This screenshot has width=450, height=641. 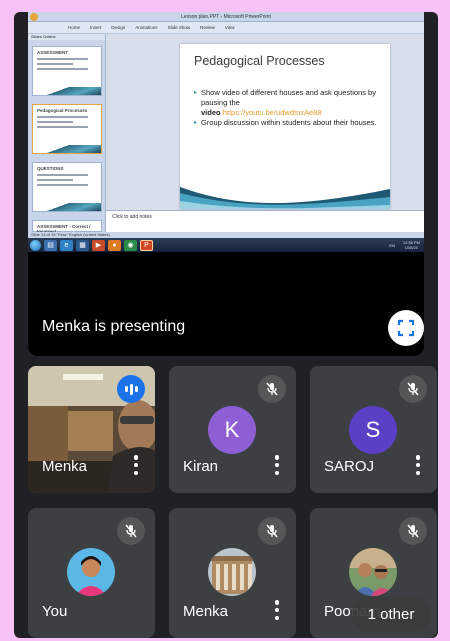 What do you see at coordinates (66, 37) in the screenshot?
I see `thumb-pane-tabs: Slides Outline` at bounding box center [66, 37].